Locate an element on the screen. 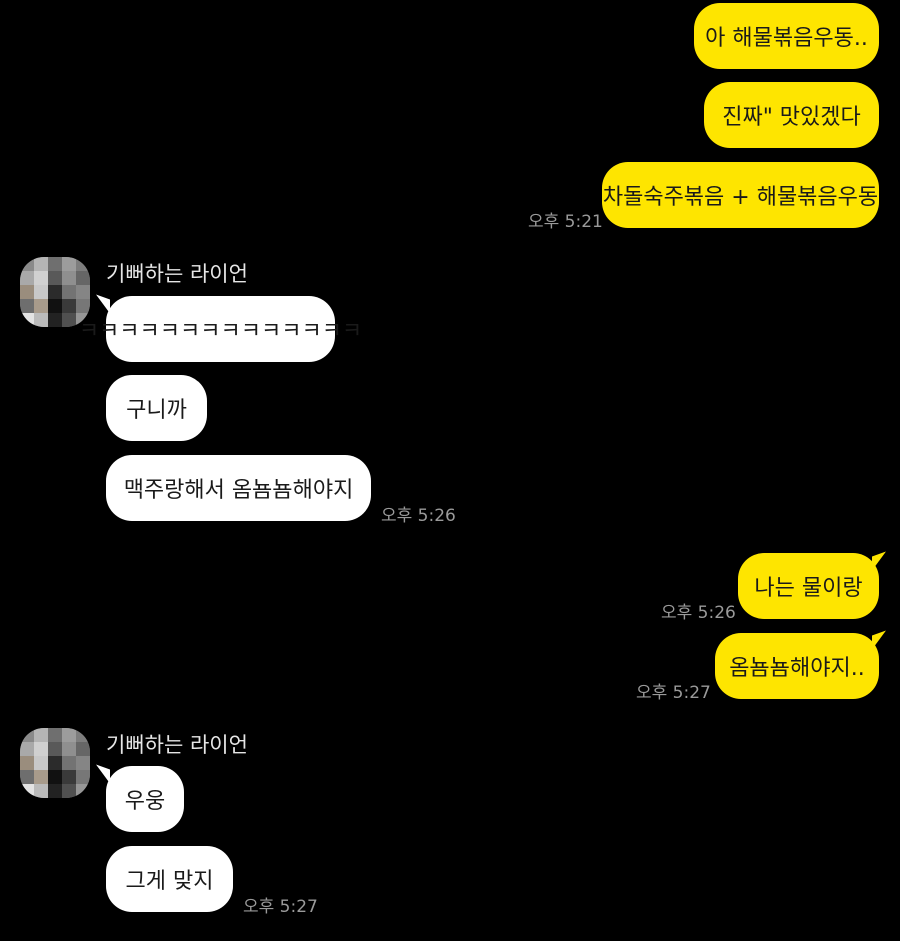  my-message-bubble: 나는 물이랑 is located at coordinates (808, 586).